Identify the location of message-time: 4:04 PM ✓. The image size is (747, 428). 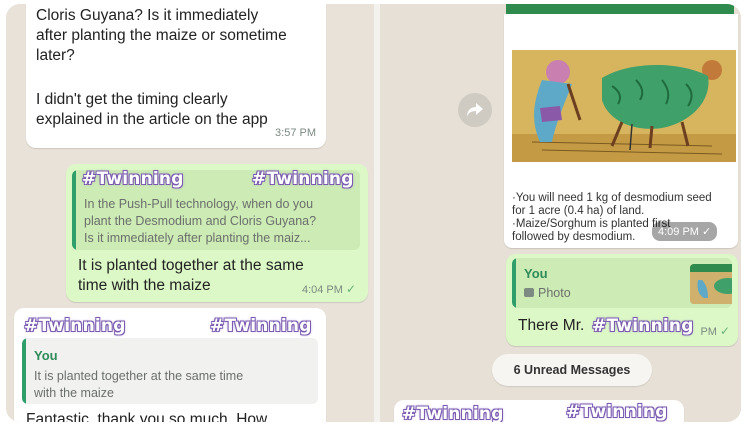
(329, 289).